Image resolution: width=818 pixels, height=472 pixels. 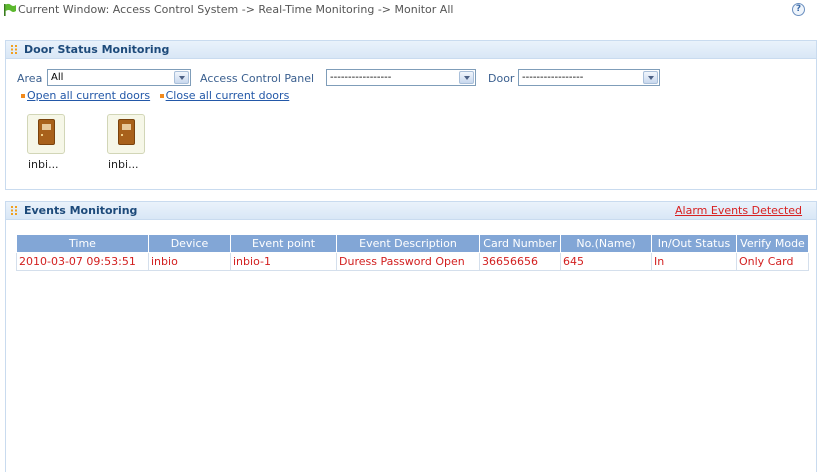 What do you see at coordinates (694, 261) in the screenshot?
I see `event-inout-status: In` at bounding box center [694, 261].